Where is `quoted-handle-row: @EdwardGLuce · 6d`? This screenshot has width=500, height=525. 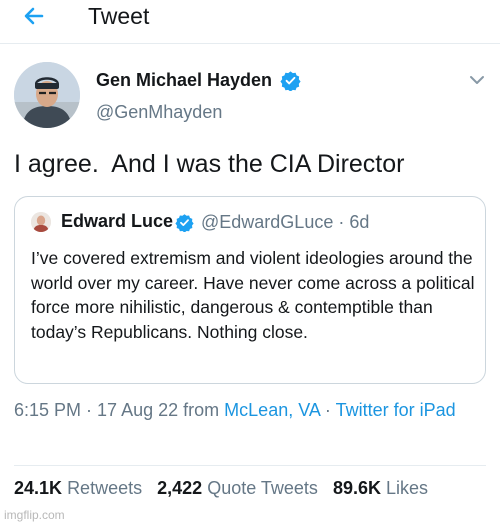 quoted-handle-row: @EdwardGLuce · 6d is located at coordinates (285, 222).